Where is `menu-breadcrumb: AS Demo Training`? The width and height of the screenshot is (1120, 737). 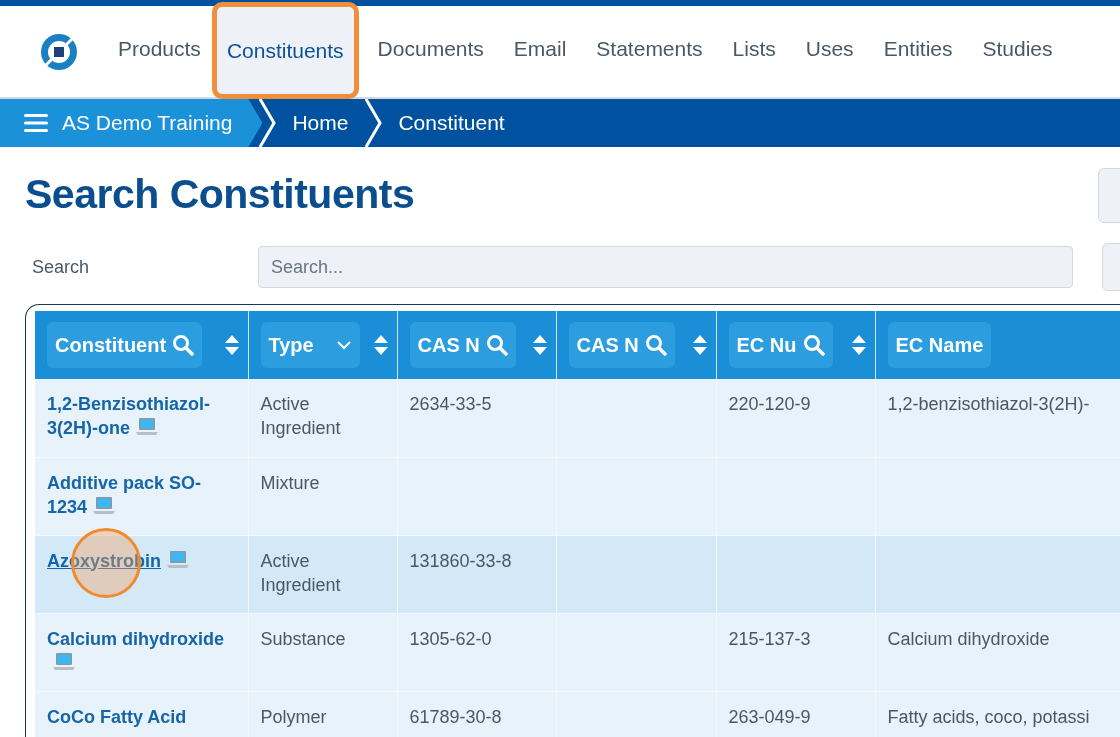 menu-breadcrumb: AS Demo Training is located at coordinates (131, 123).